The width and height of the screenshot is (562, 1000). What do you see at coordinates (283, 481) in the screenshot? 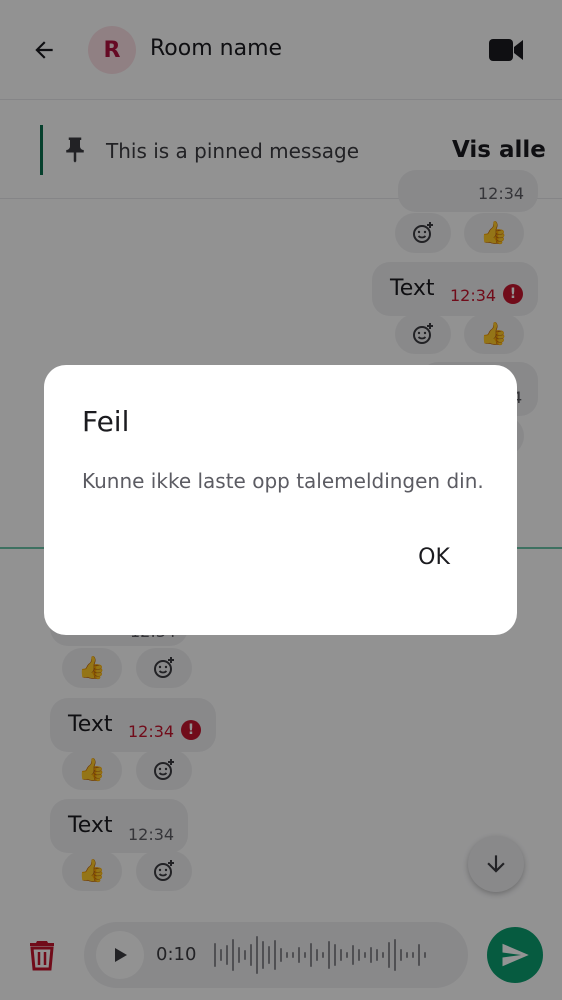
I see `dialog-message: Kunne ikke laste opp talemeldingen din.` at bounding box center [283, 481].